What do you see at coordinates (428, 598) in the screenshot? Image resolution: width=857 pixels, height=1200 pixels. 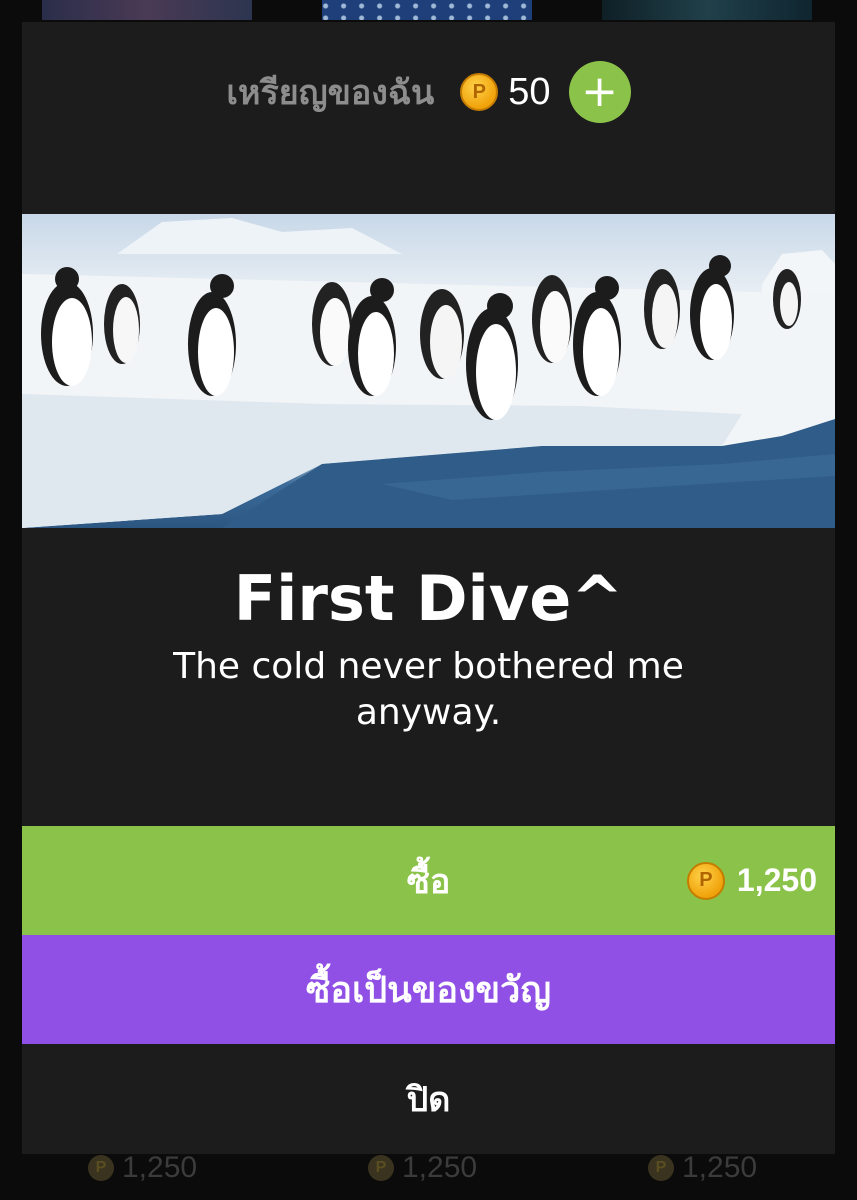 I see `item-title: First Dive^` at bounding box center [428, 598].